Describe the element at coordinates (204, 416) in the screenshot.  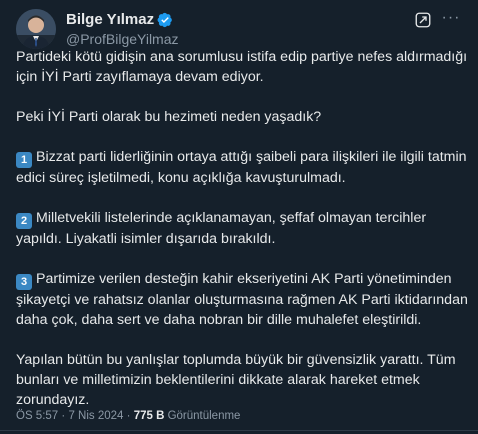
I see `views-label: Görüntülenme` at that location.